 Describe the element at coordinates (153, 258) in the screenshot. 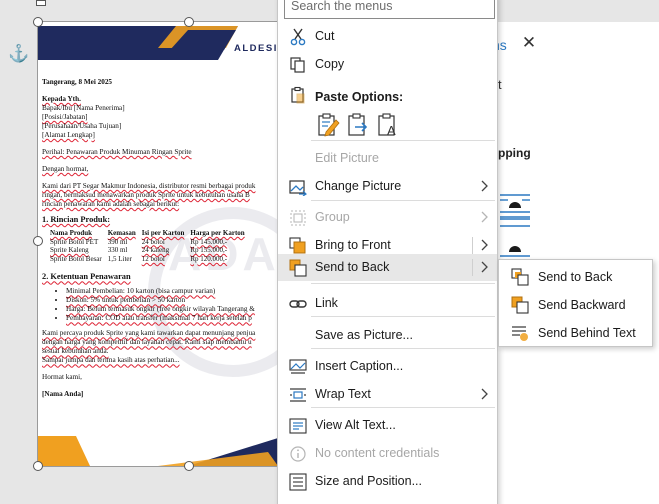

I see `table-cell: 12 botol` at that location.